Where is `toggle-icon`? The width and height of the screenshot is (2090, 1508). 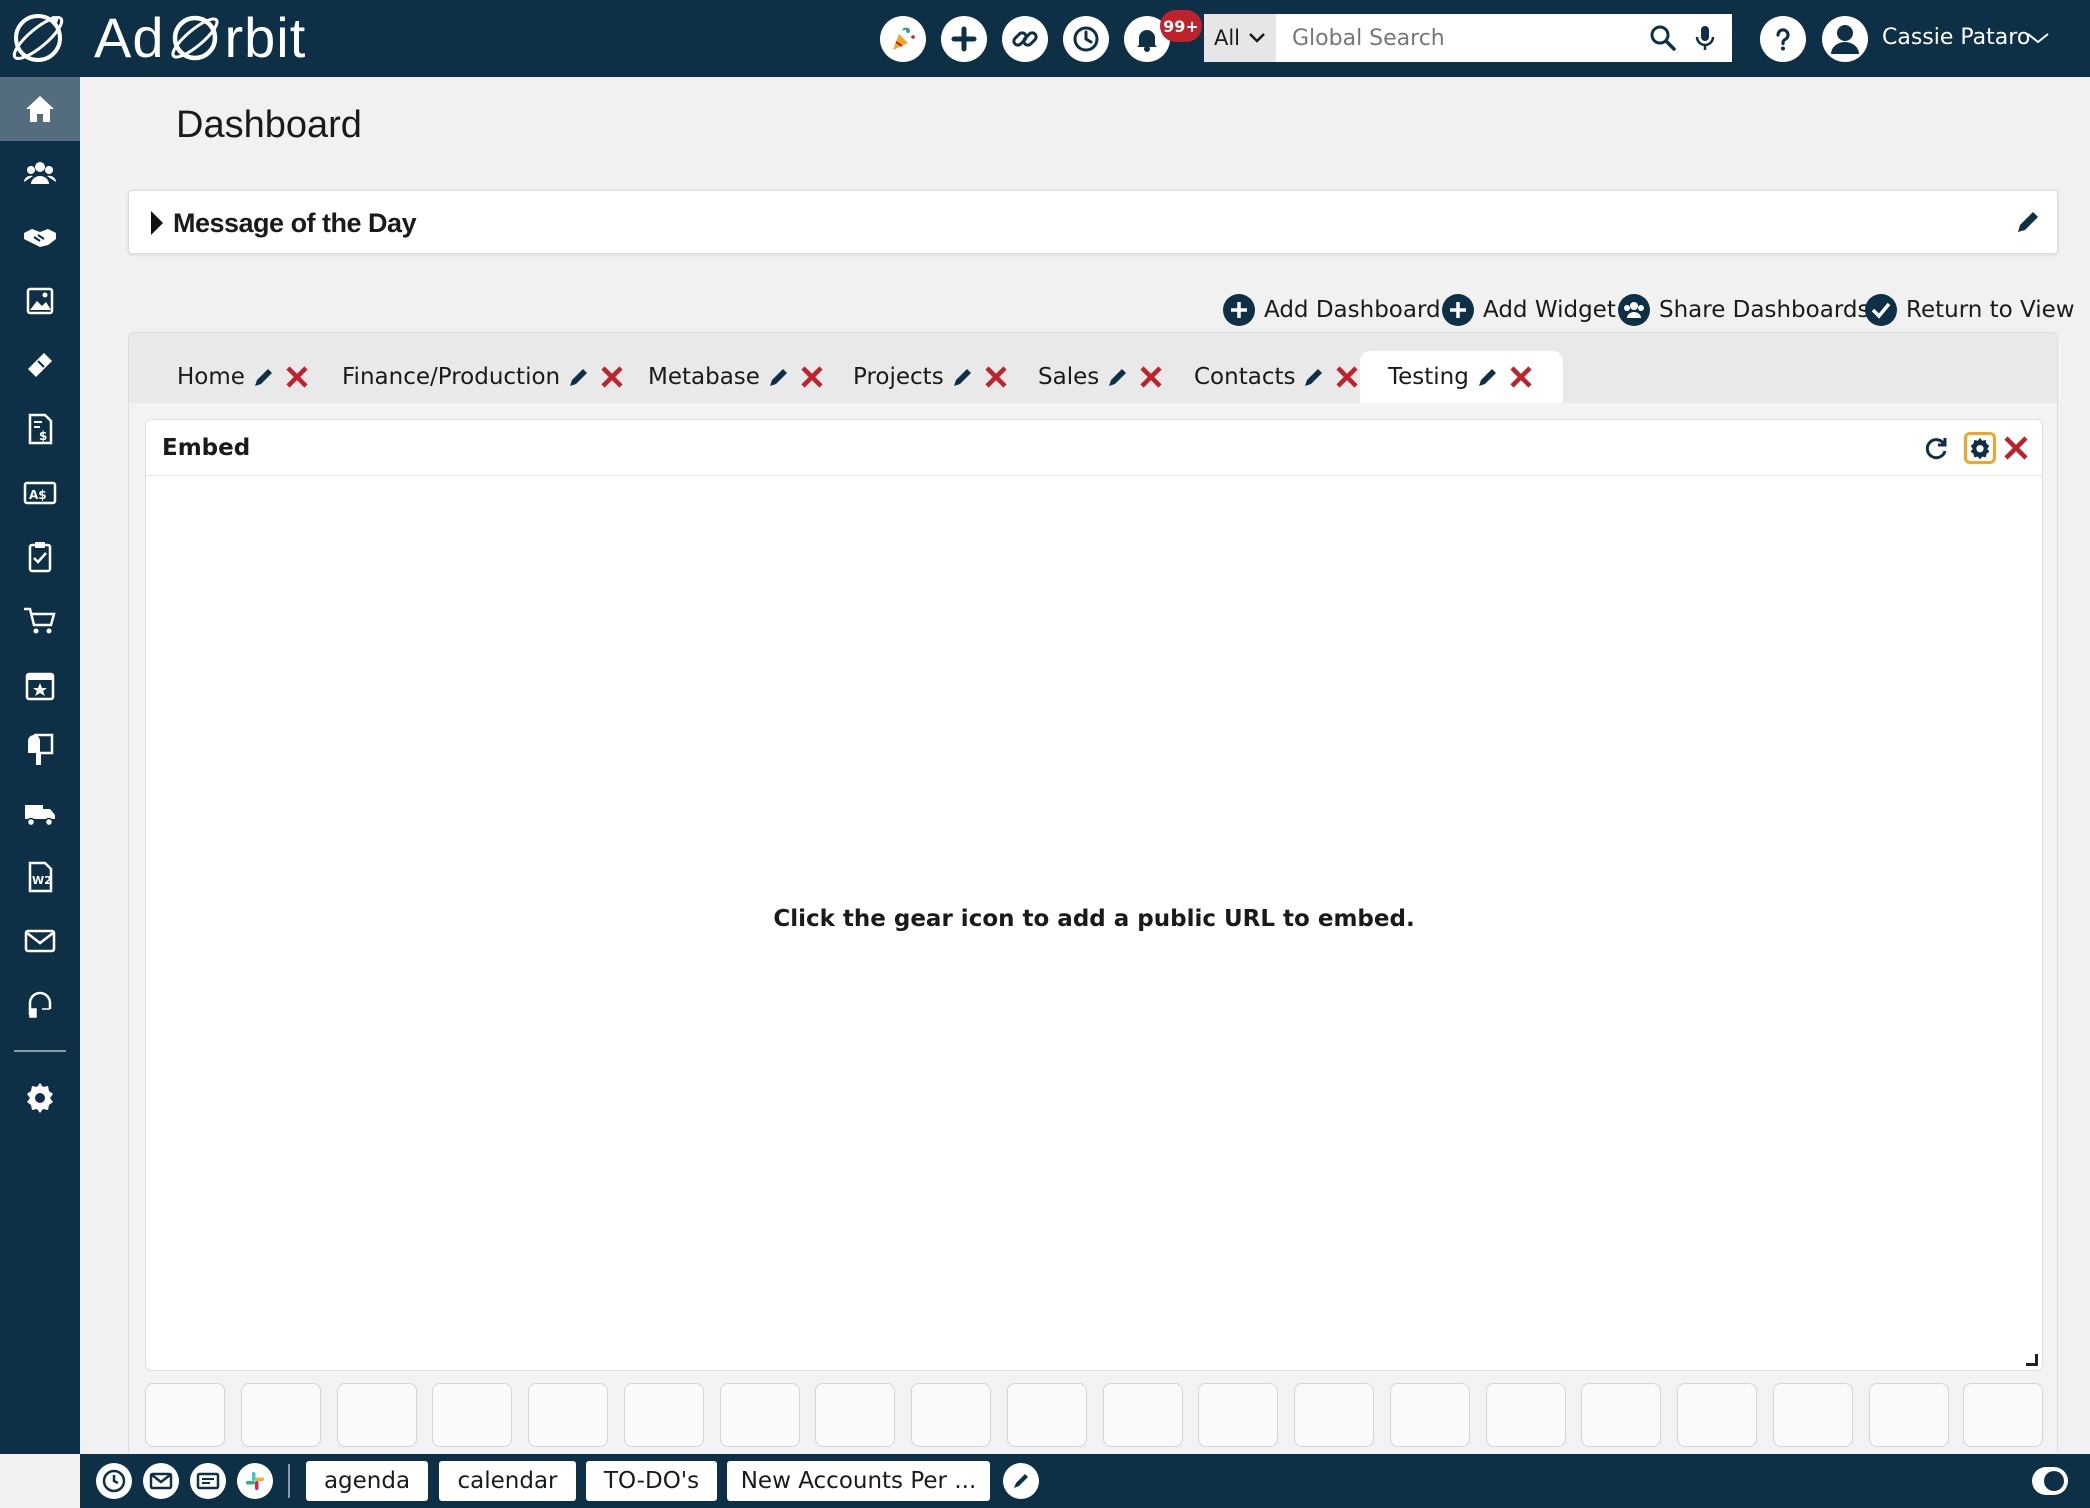 toggle-icon is located at coordinates (2050, 1481).